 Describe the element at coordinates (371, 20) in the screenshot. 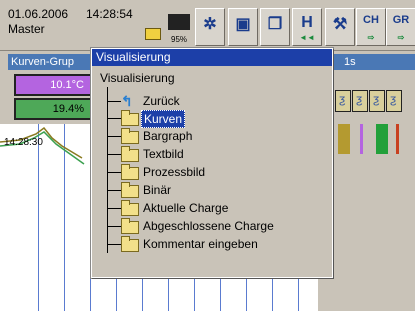

I see `channel-label: CH` at that location.